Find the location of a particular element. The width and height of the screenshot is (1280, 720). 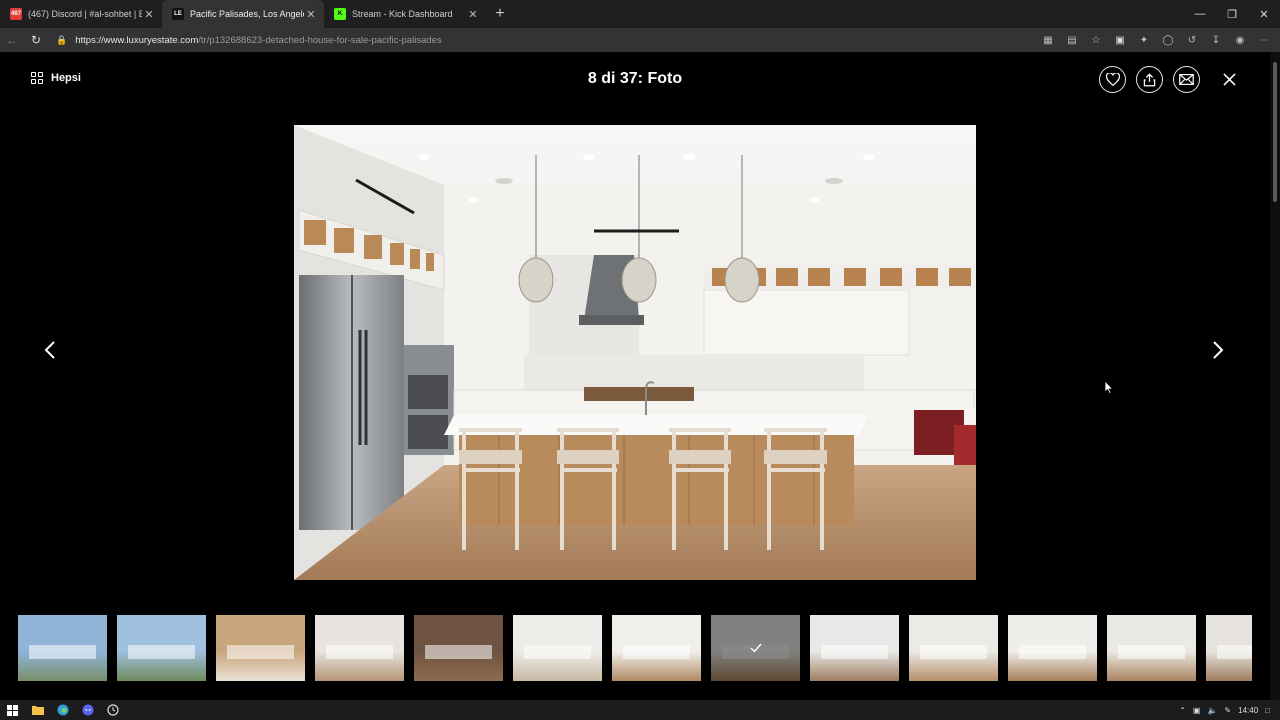

reload-icon: ↻ is located at coordinates (36, 40).